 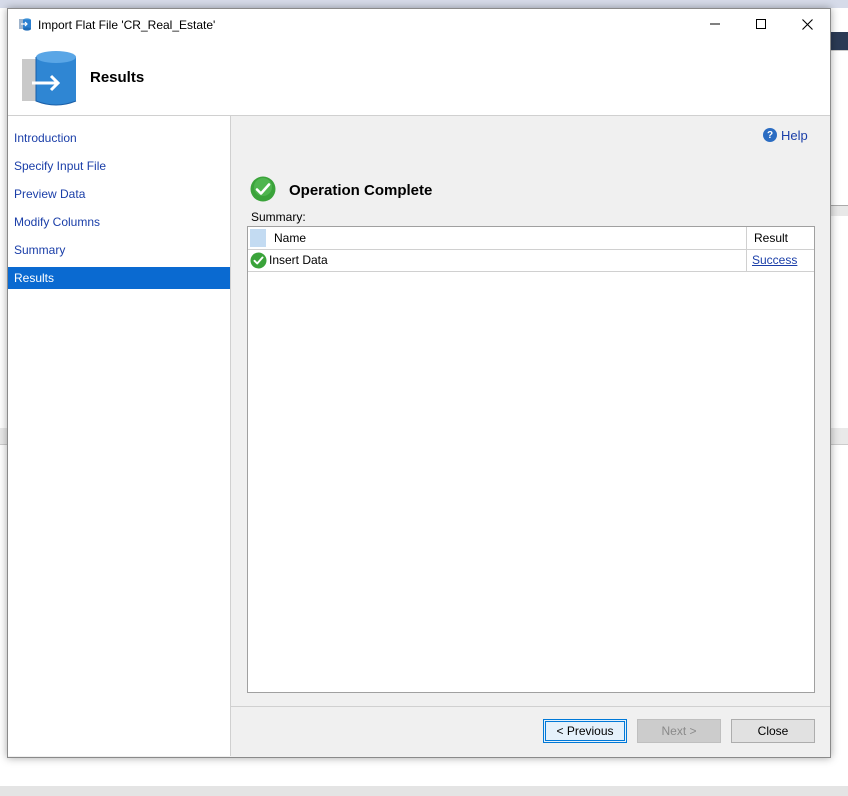 I want to click on nav-item-summary: Summary, so click(x=119, y=250).